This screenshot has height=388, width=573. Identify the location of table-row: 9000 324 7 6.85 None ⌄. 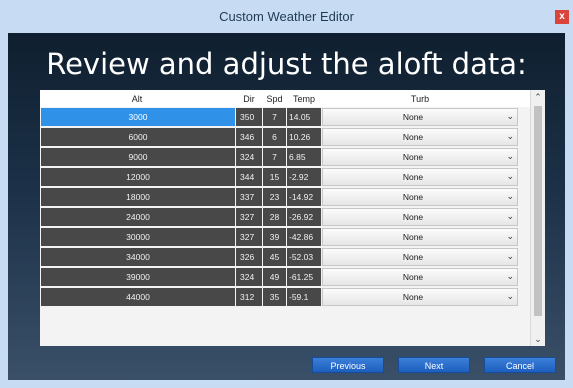
(285, 157).